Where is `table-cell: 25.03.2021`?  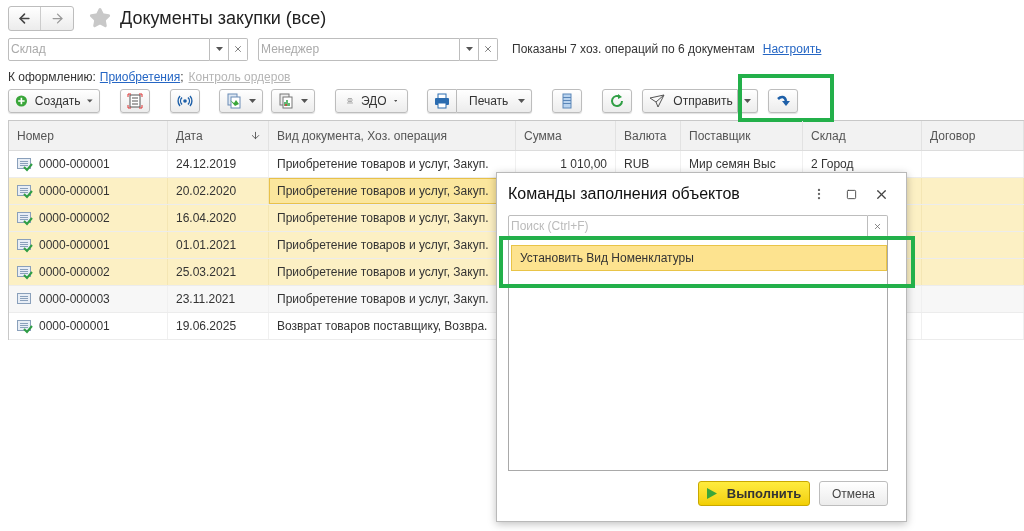 table-cell: 25.03.2021 is located at coordinates (218, 272).